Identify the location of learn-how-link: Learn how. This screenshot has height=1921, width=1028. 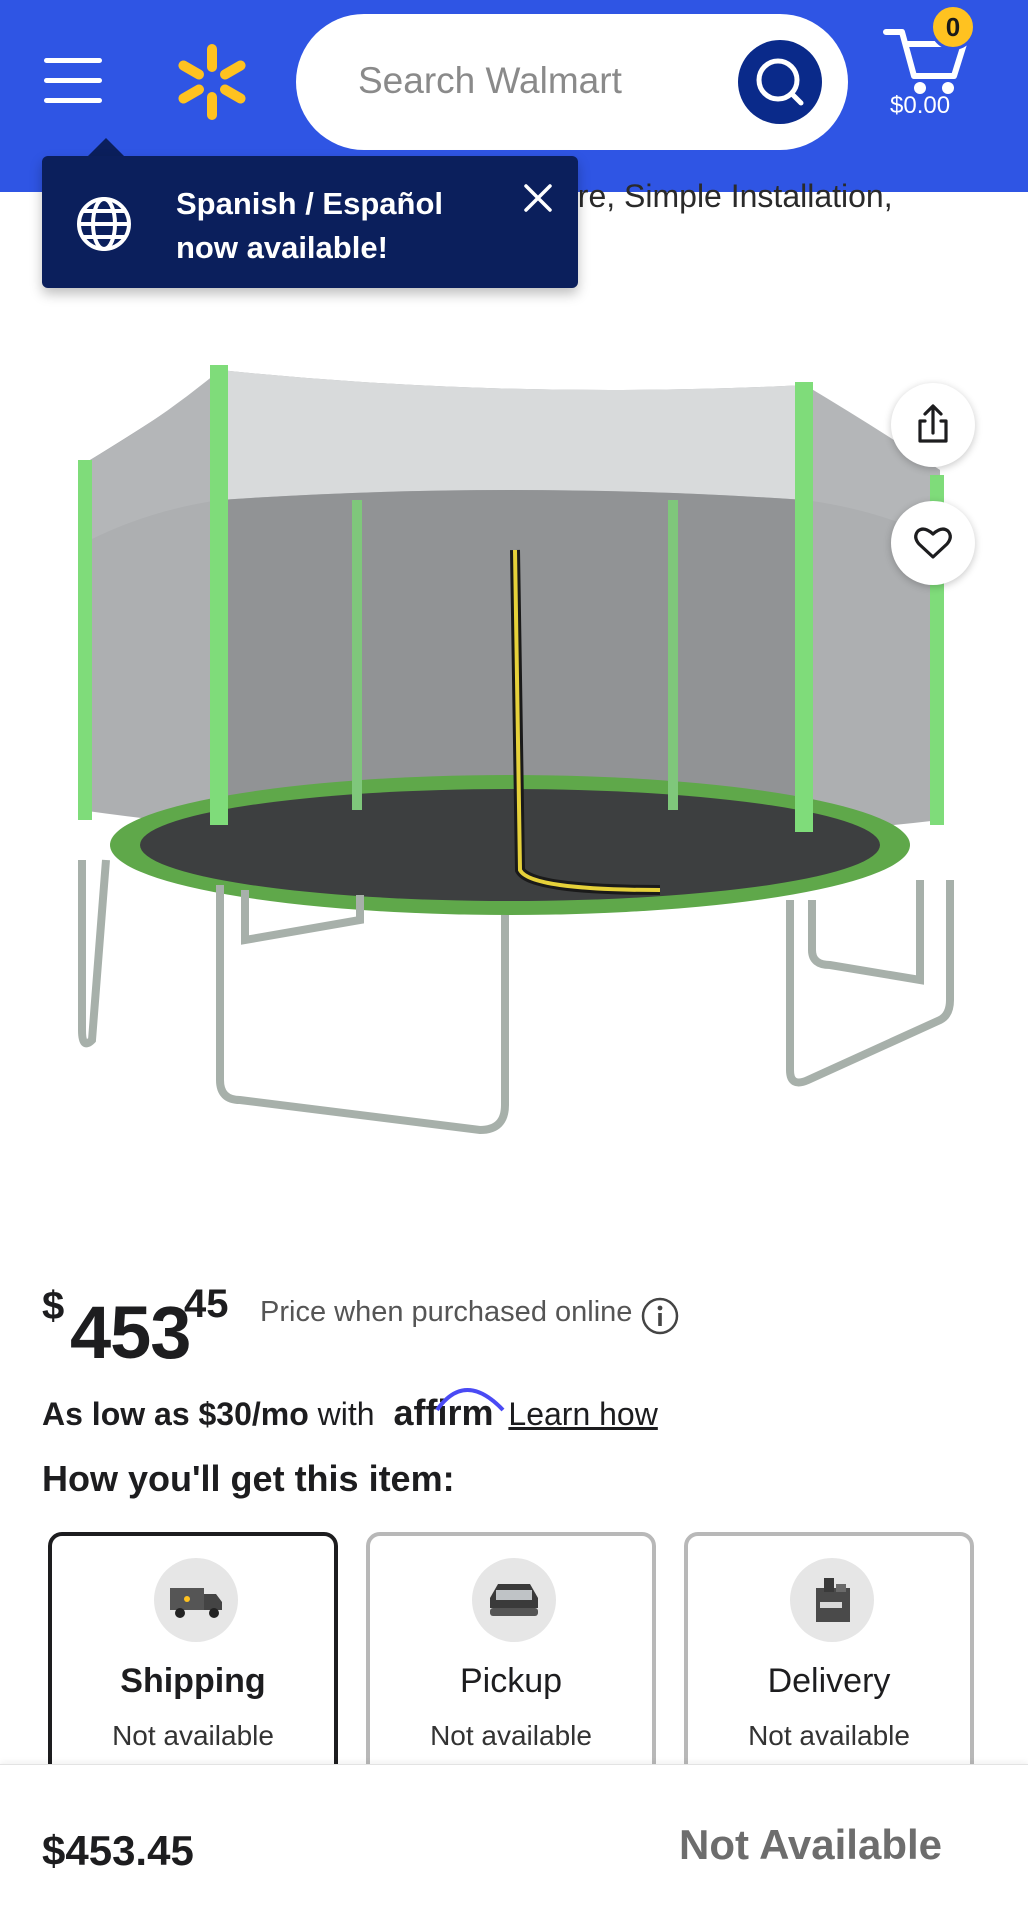
(582, 1414).